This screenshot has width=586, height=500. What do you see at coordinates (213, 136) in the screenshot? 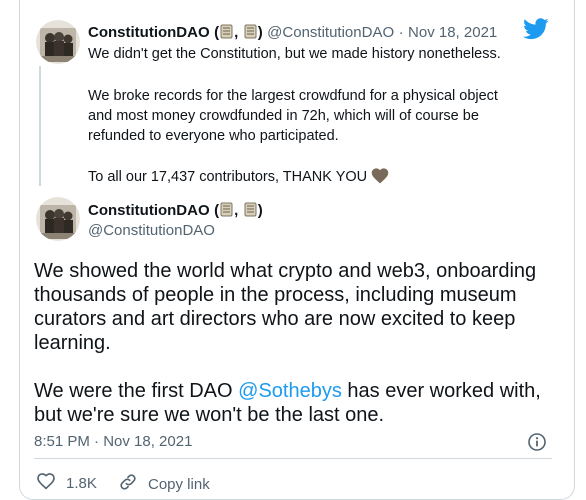
I see `tweet-text-line: refunded to everyone who participated.` at bounding box center [213, 136].